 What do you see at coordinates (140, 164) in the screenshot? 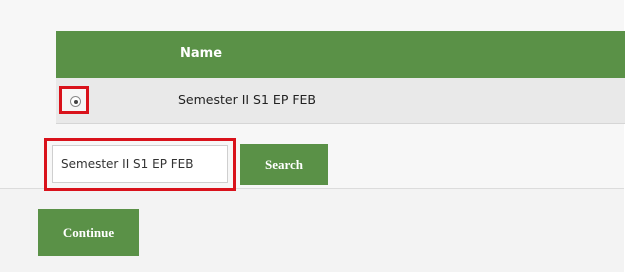
I see `search-input` at bounding box center [140, 164].